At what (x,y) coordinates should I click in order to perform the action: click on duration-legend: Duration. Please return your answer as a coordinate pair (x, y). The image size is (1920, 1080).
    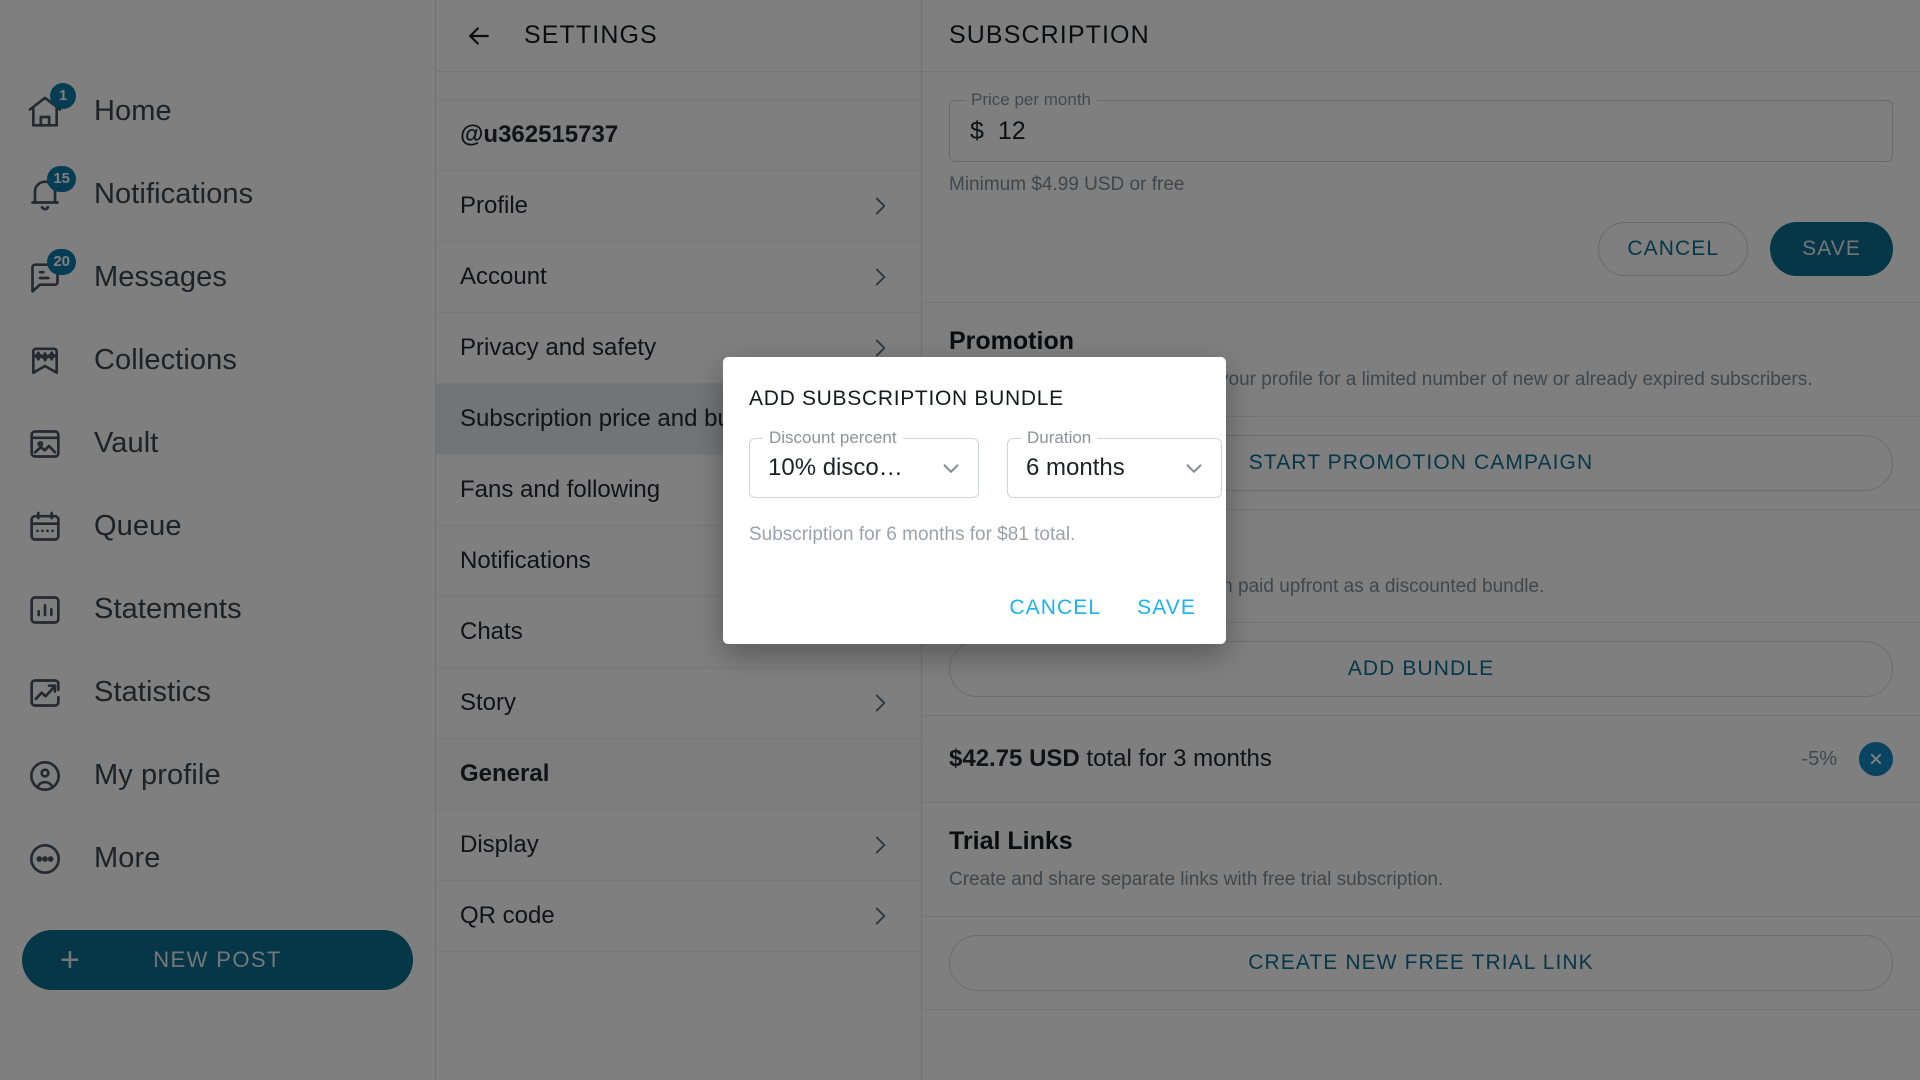
    Looking at the image, I should click on (1059, 438).